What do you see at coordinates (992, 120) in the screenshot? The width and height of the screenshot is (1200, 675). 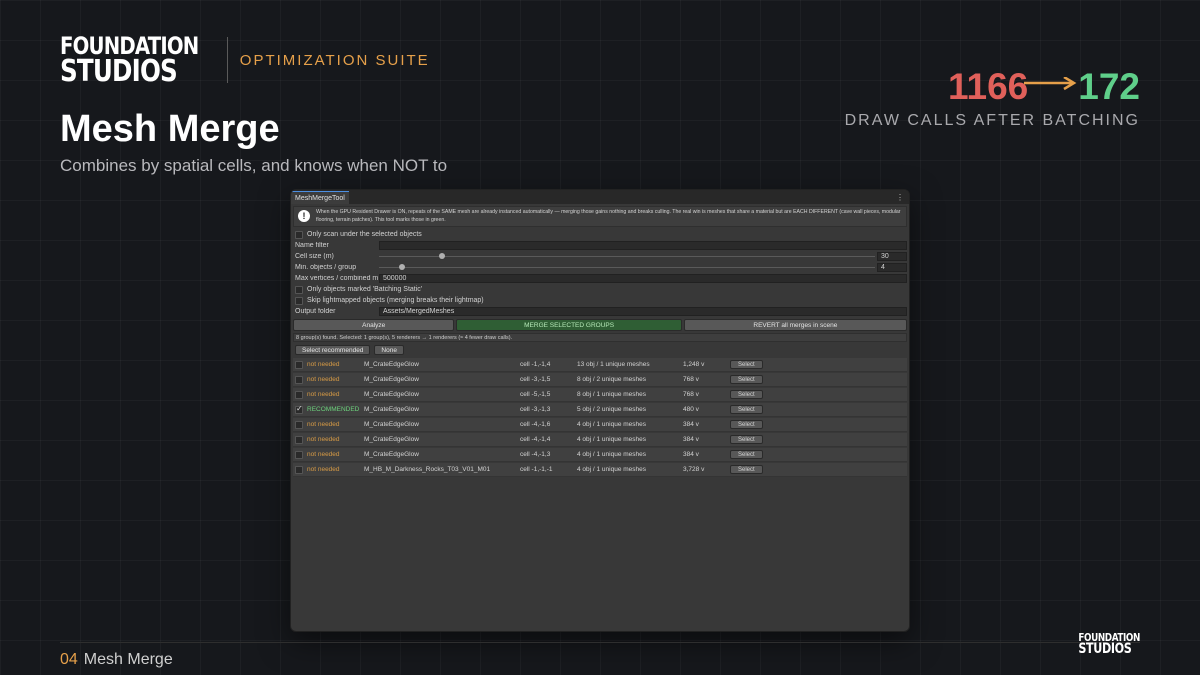 I see `stat-label: DRAW CALLS AFTER BATCHING` at bounding box center [992, 120].